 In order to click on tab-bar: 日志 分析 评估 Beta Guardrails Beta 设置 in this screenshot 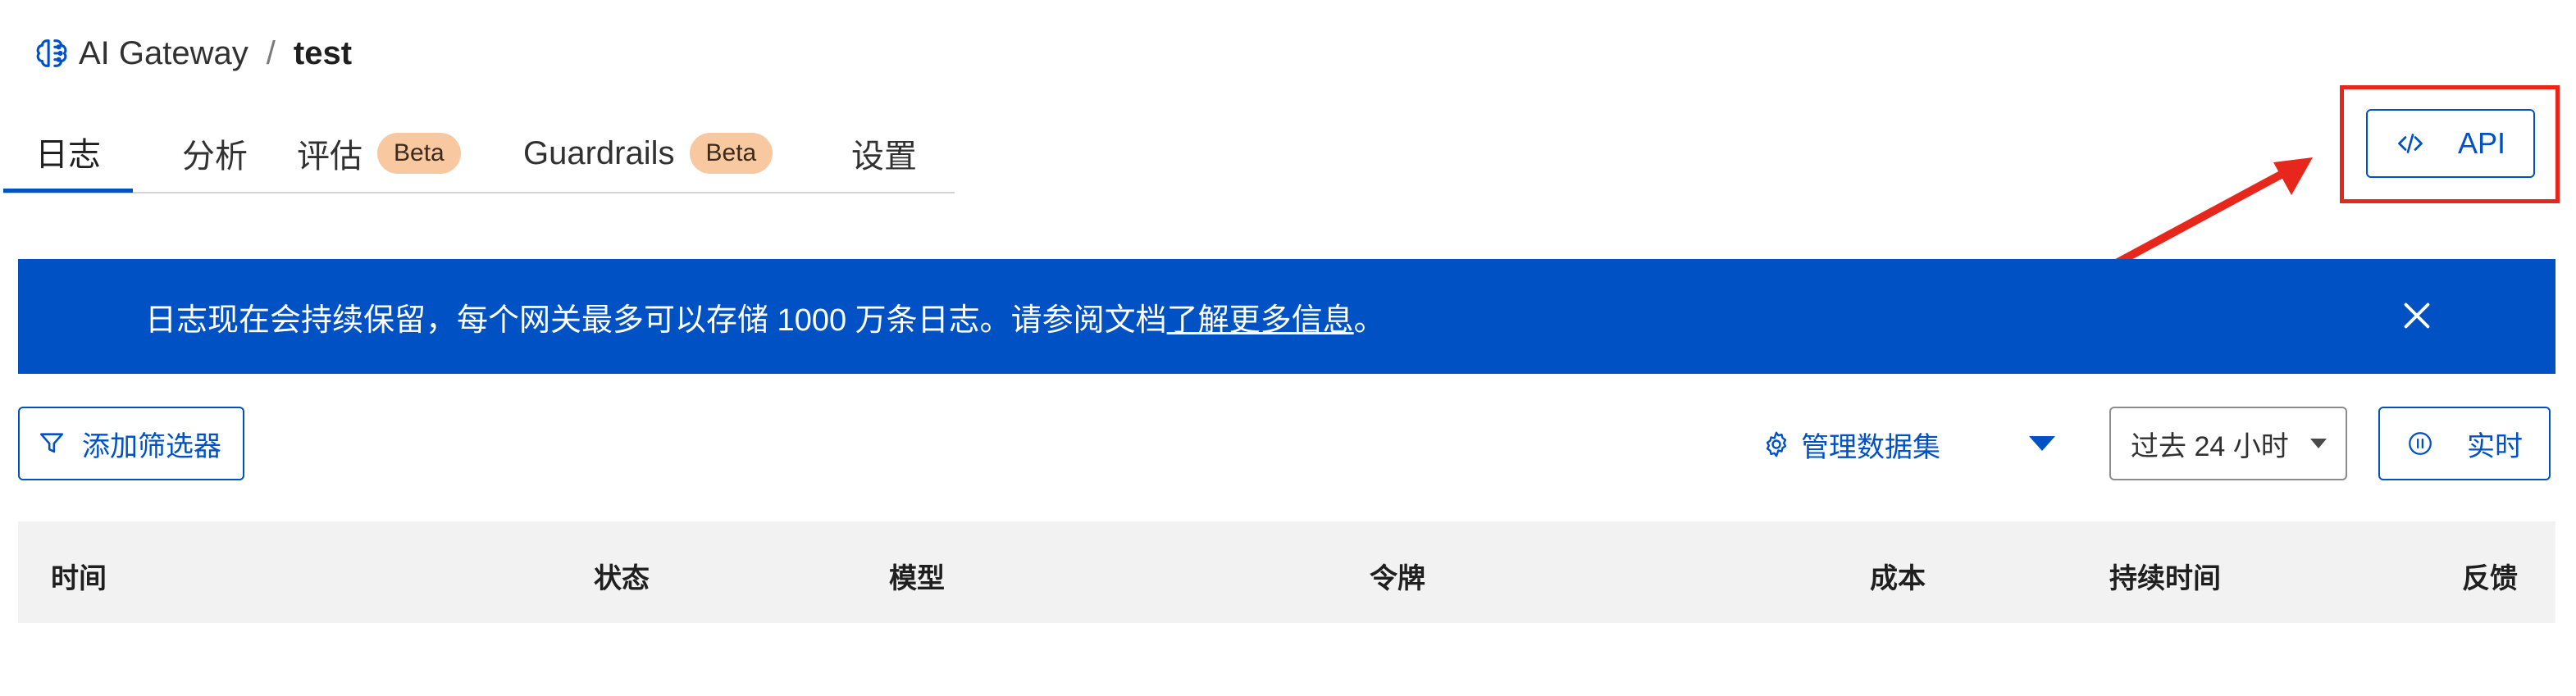, I will do `click(479, 154)`.